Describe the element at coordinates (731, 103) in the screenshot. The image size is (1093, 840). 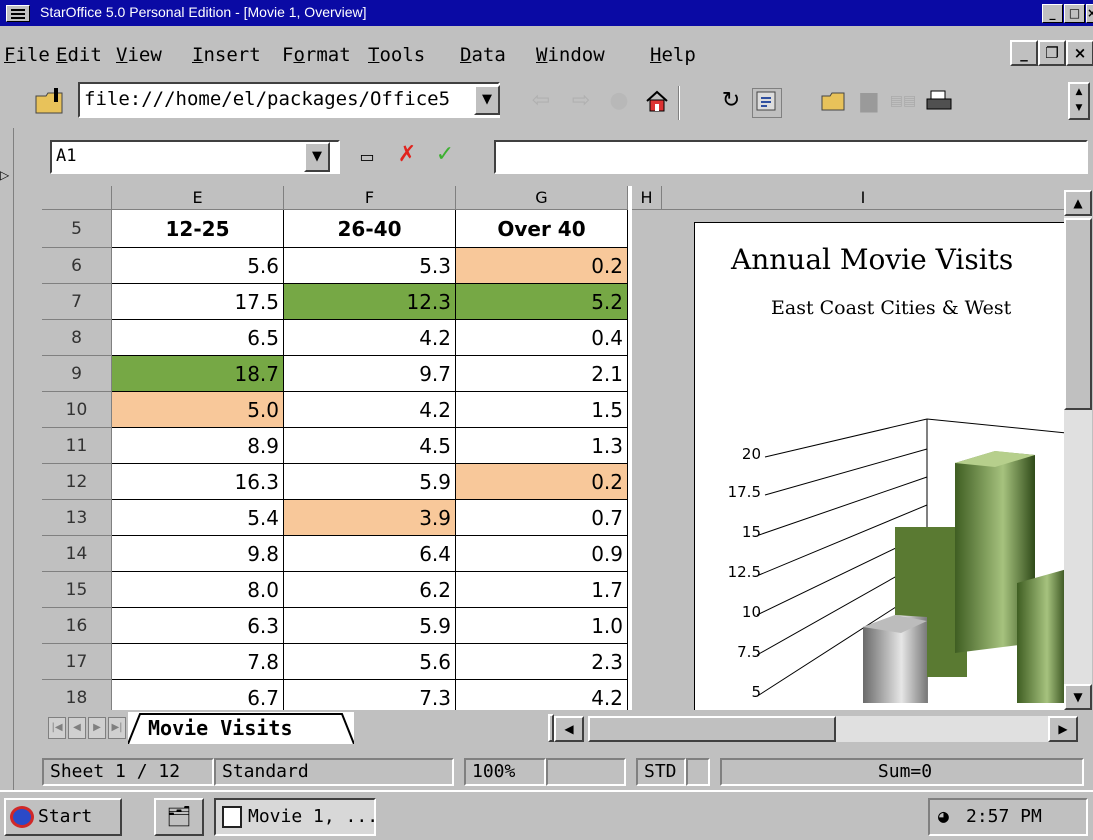
I see `reload-icon: ↻` at that location.